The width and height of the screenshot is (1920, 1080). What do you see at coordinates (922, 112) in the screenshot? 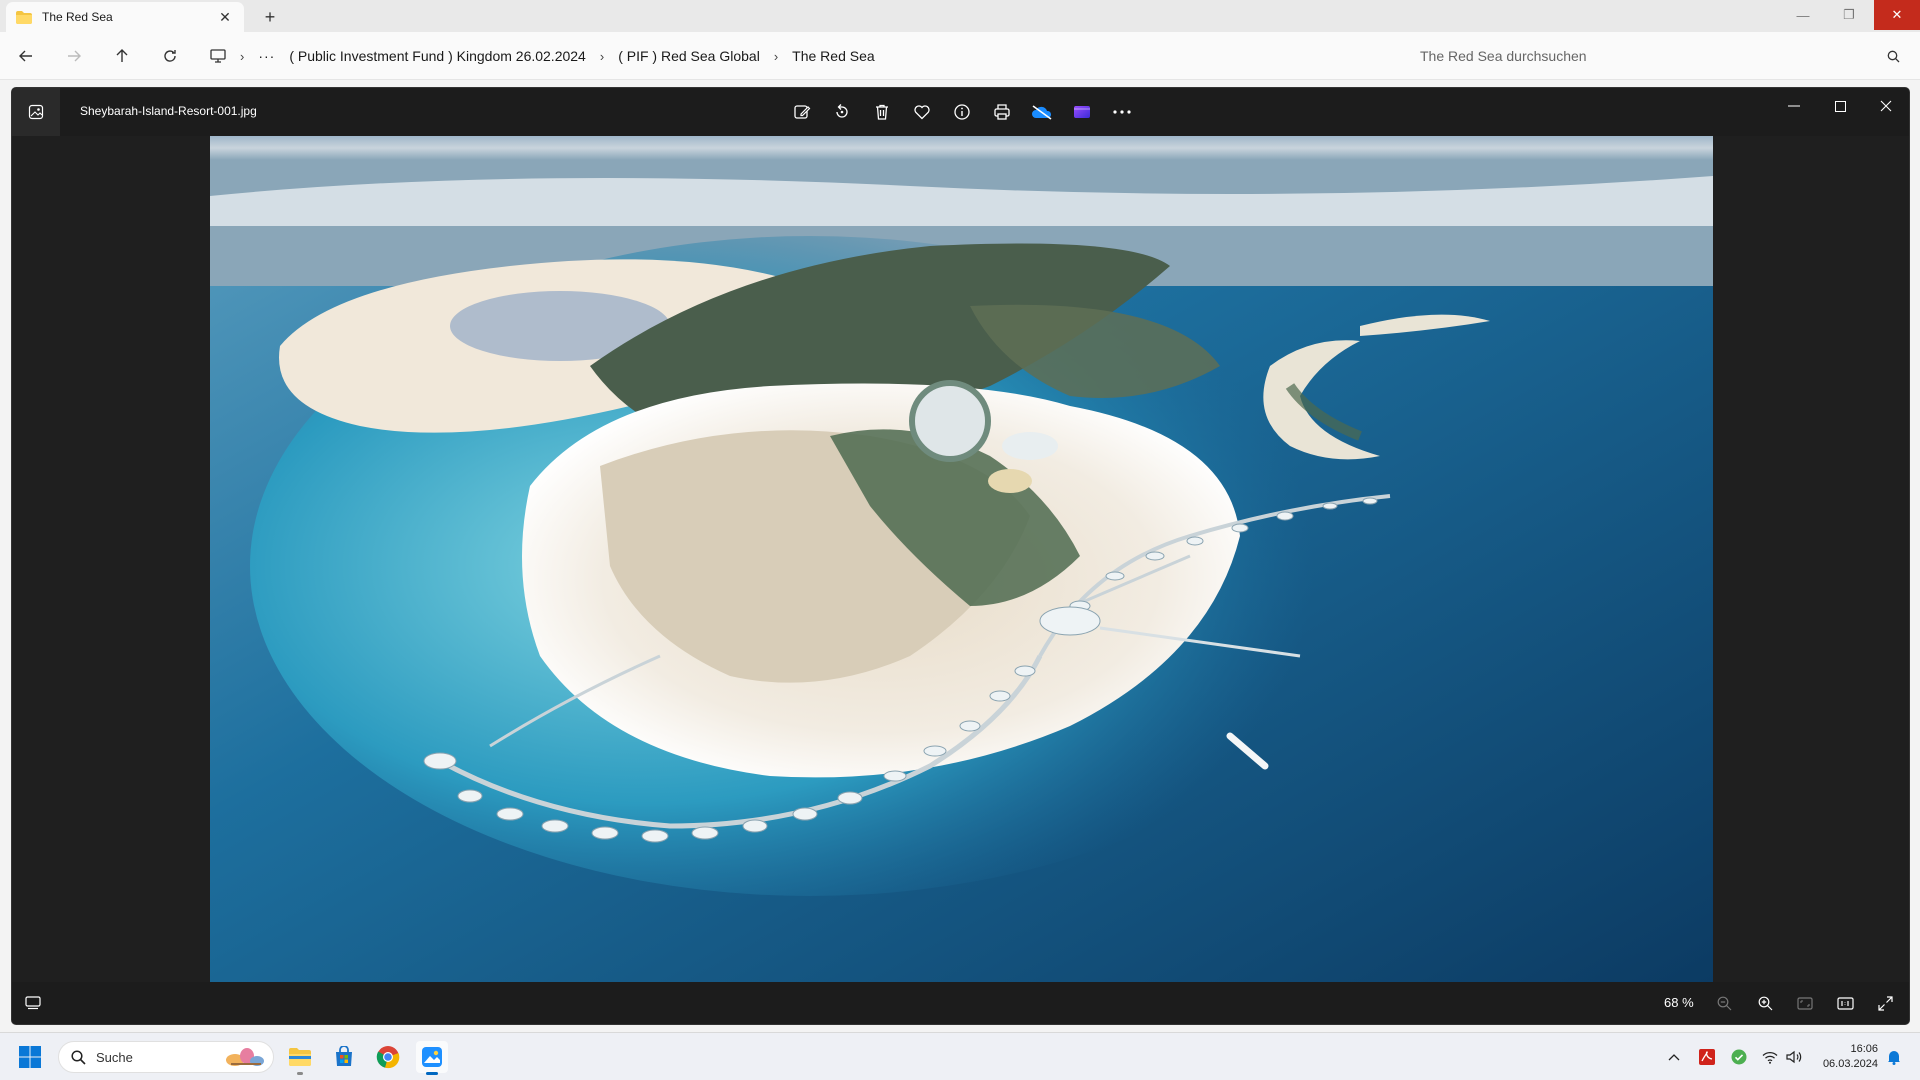
I see `favorite-icon` at bounding box center [922, 112].